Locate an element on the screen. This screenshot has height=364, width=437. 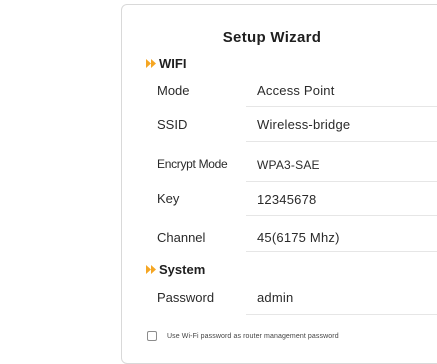
field-label-channel: Channel is located at coordinates (181, 237).